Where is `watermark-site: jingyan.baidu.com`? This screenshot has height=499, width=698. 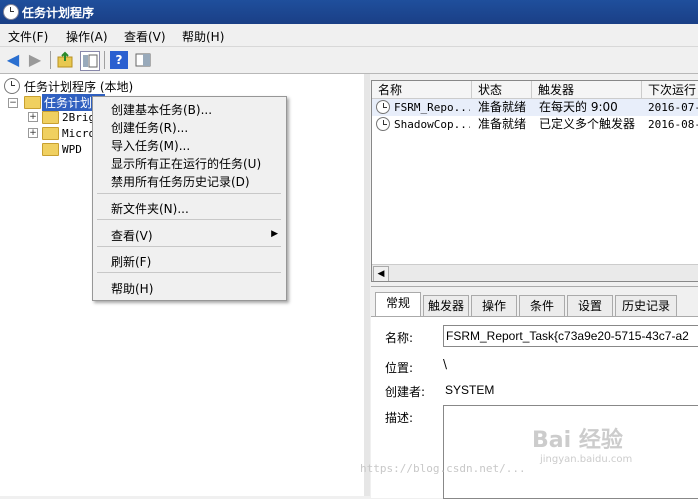 watermark-site: jingyan.baidu.com is located at coordinates (586, 459).